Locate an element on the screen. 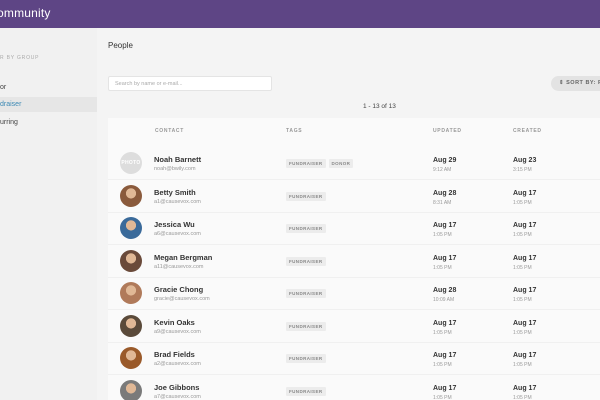 This screenshot has height=400, width=600. sort-button: ⇕ SORT BY: REC is located at coordinates (575, 83).